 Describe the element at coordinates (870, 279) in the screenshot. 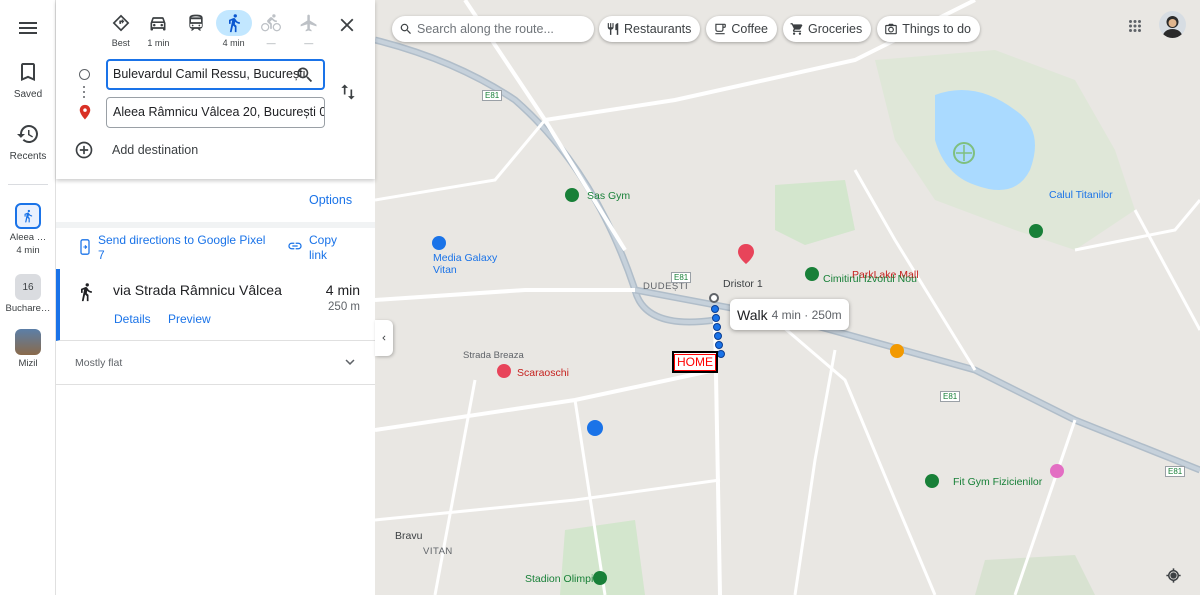

I see `map-label-cimitirul: Cimitirul Izvorul Nou` at that location.